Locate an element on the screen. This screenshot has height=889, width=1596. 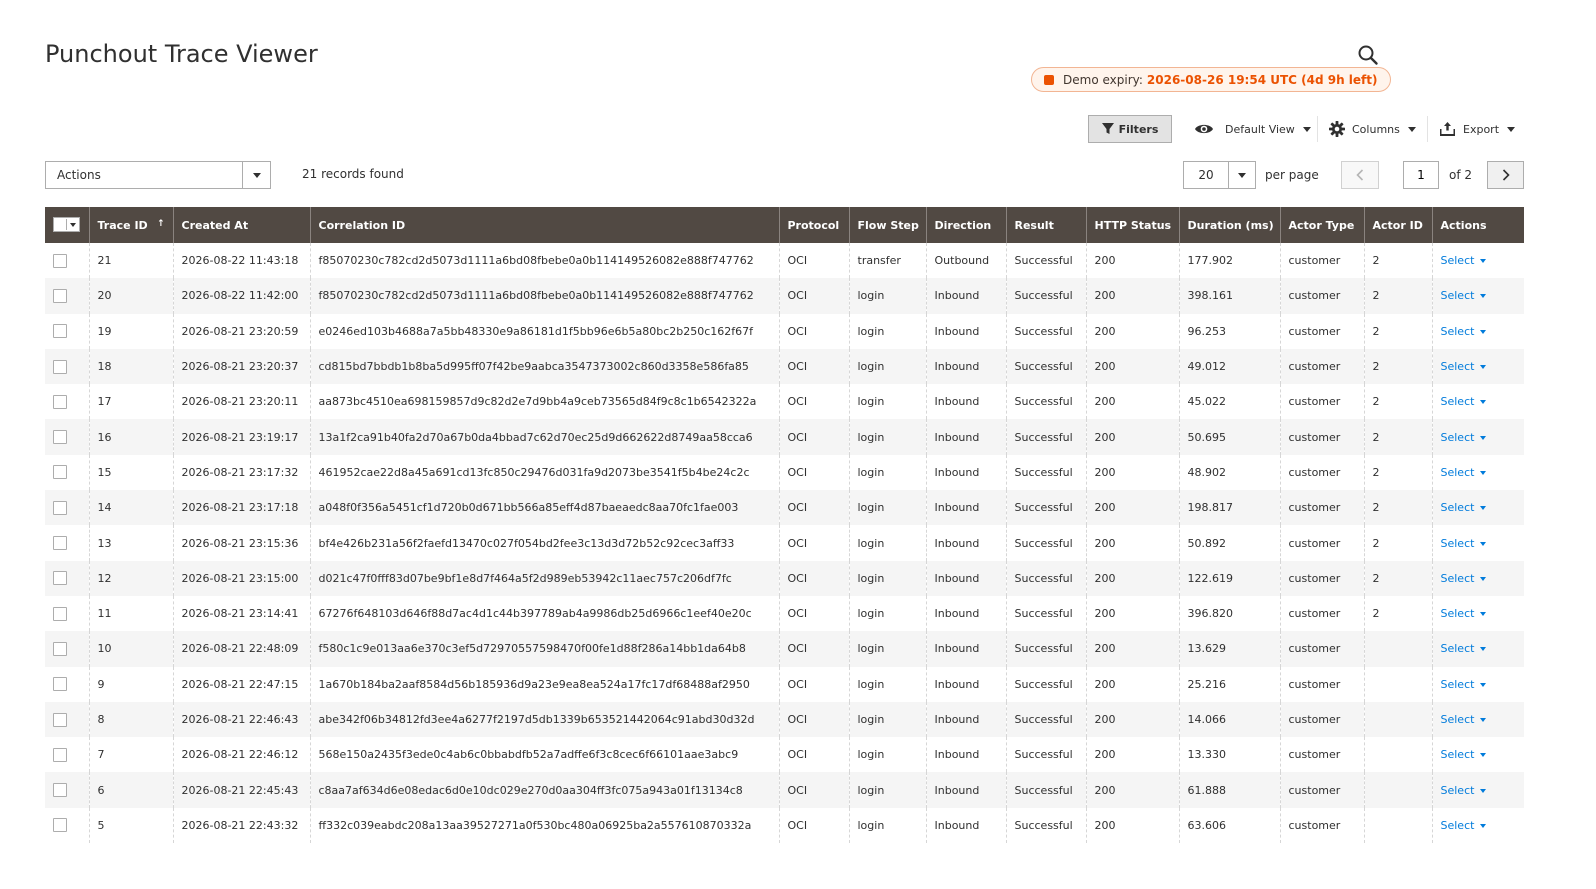
current-page-input is located at coordinates (1421, 175).